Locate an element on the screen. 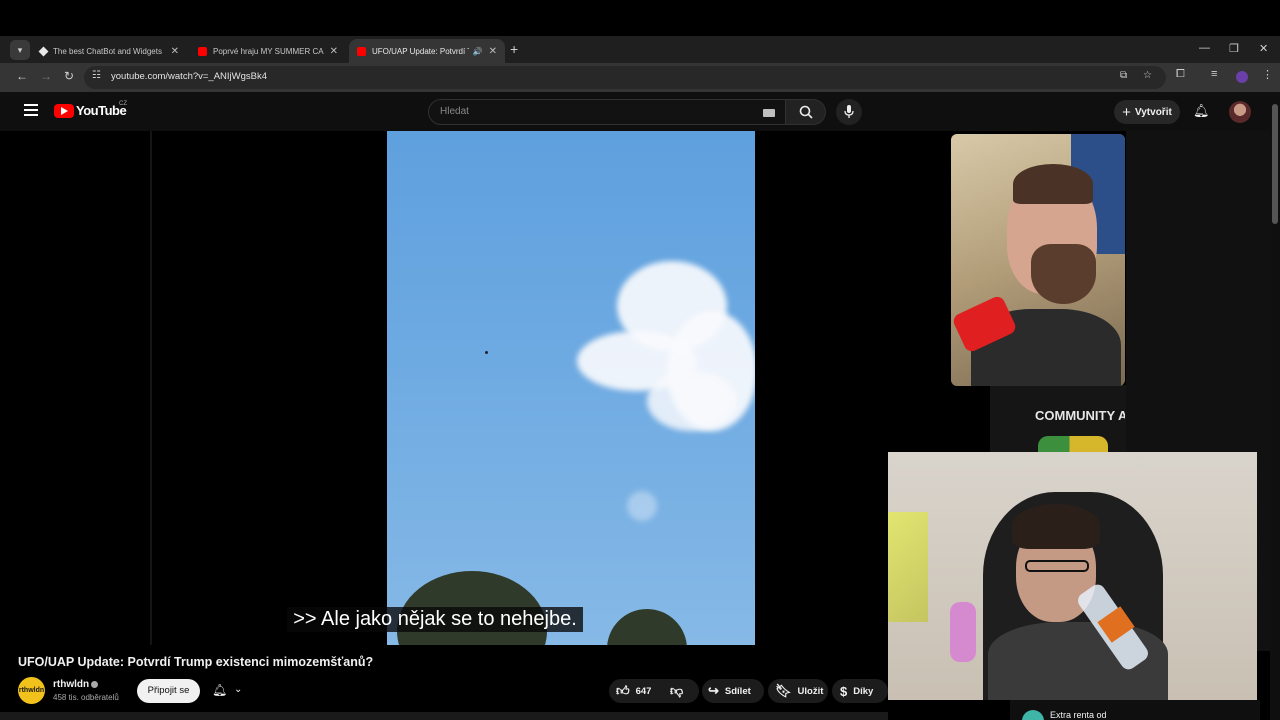  tab-title: UFO/UAP Update: Potvrdí Tr is located at coordinates (420, 51).